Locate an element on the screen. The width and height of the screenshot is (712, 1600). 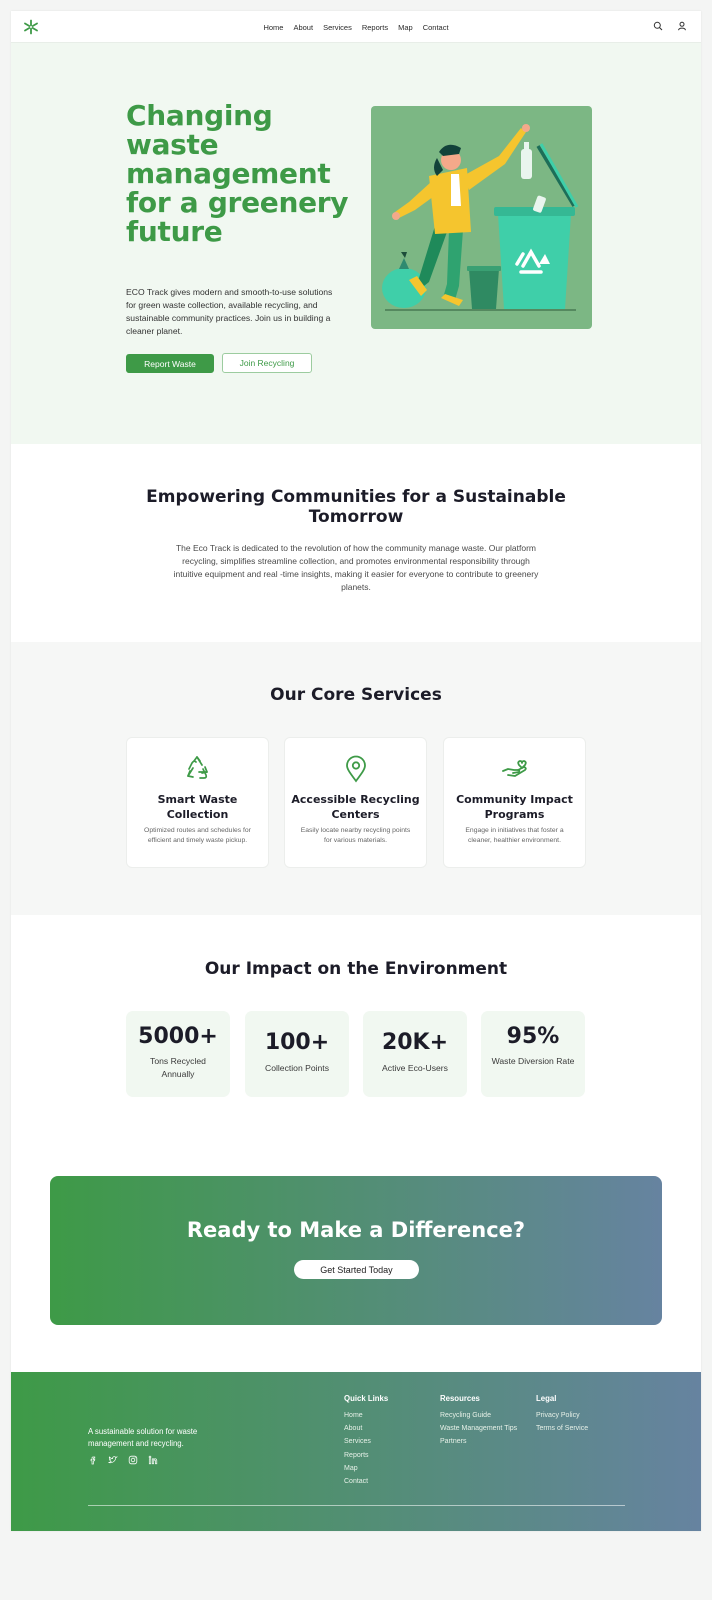
stat-label: Waste Diversion Rate is located at coordinates (533, 1061).